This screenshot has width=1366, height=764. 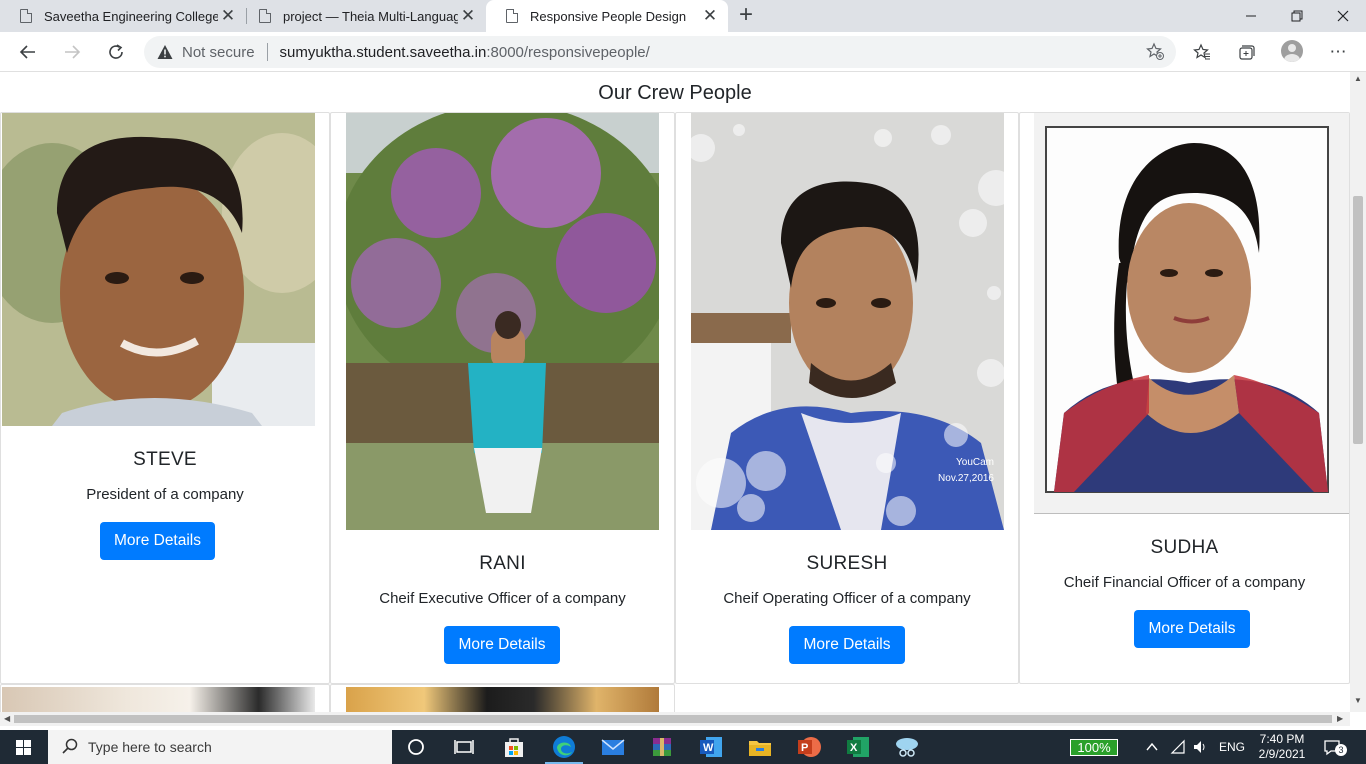 What do you see at coordinates (1178, 747) in the screenshot?
I see `wifi-icon` at bounding box center [1178, 747].